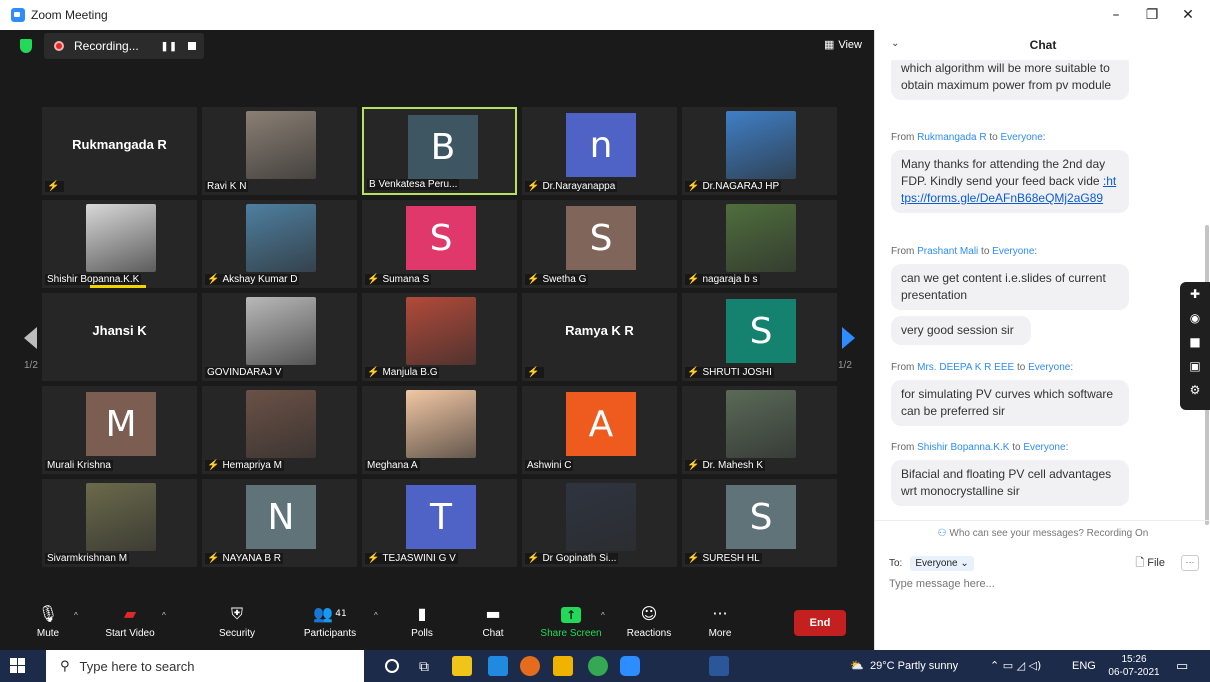 This screenshot has width=1210, height=682. Describe the element at coordinates (942, 563) in the screenshot. I see `recipient-select: Everyone ⌄` at that location.